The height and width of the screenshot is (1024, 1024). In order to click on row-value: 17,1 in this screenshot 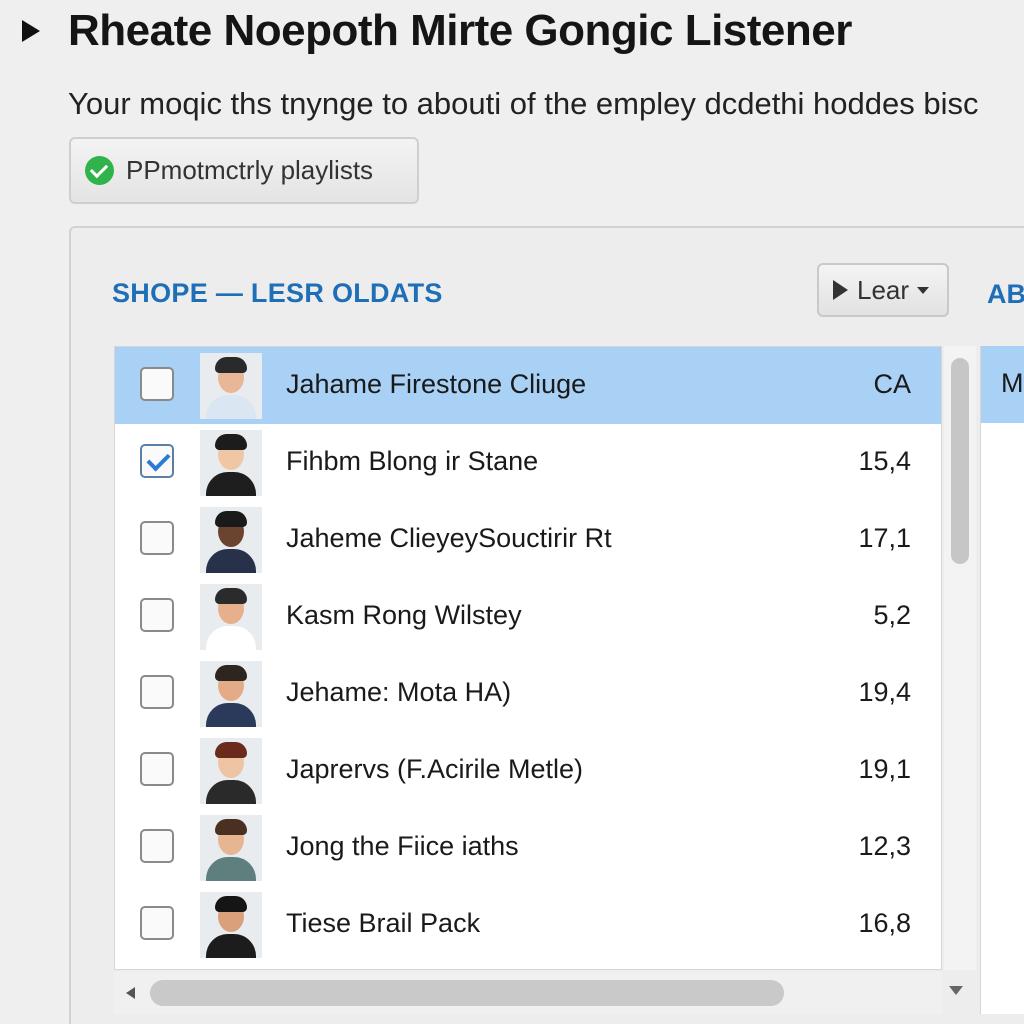, I will do `click(884, 538)`.